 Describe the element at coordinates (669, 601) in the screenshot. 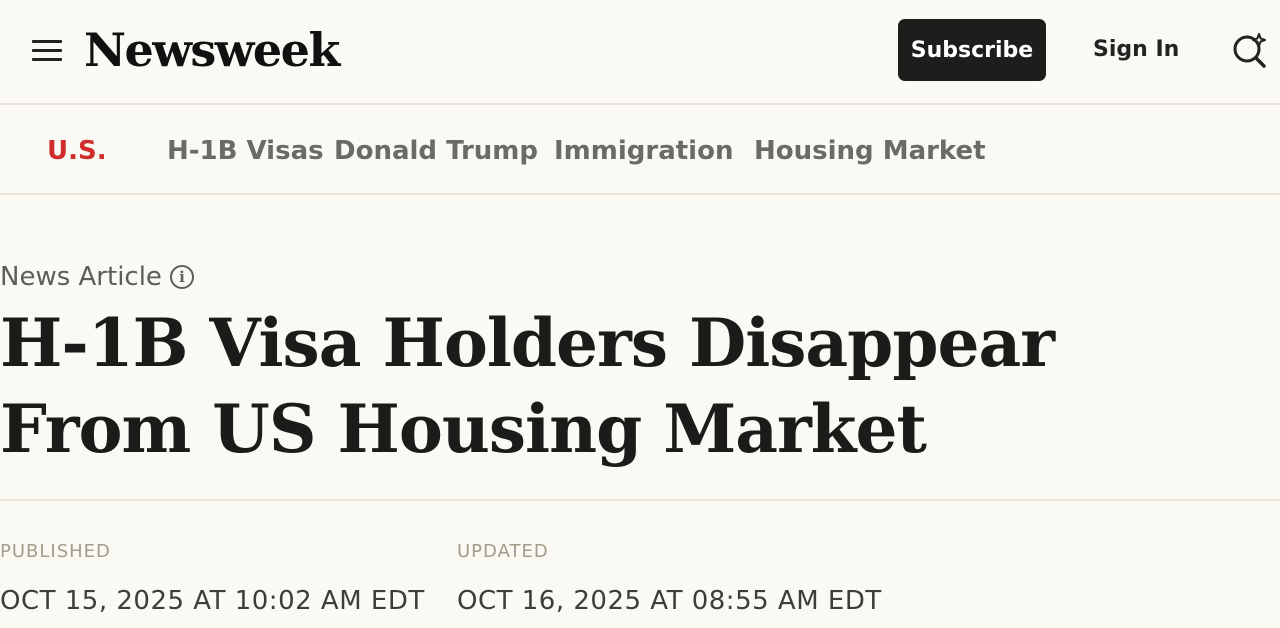

I see `updated-date: OCT 16, 2025 AT 08:55 AM EDT` at that location.